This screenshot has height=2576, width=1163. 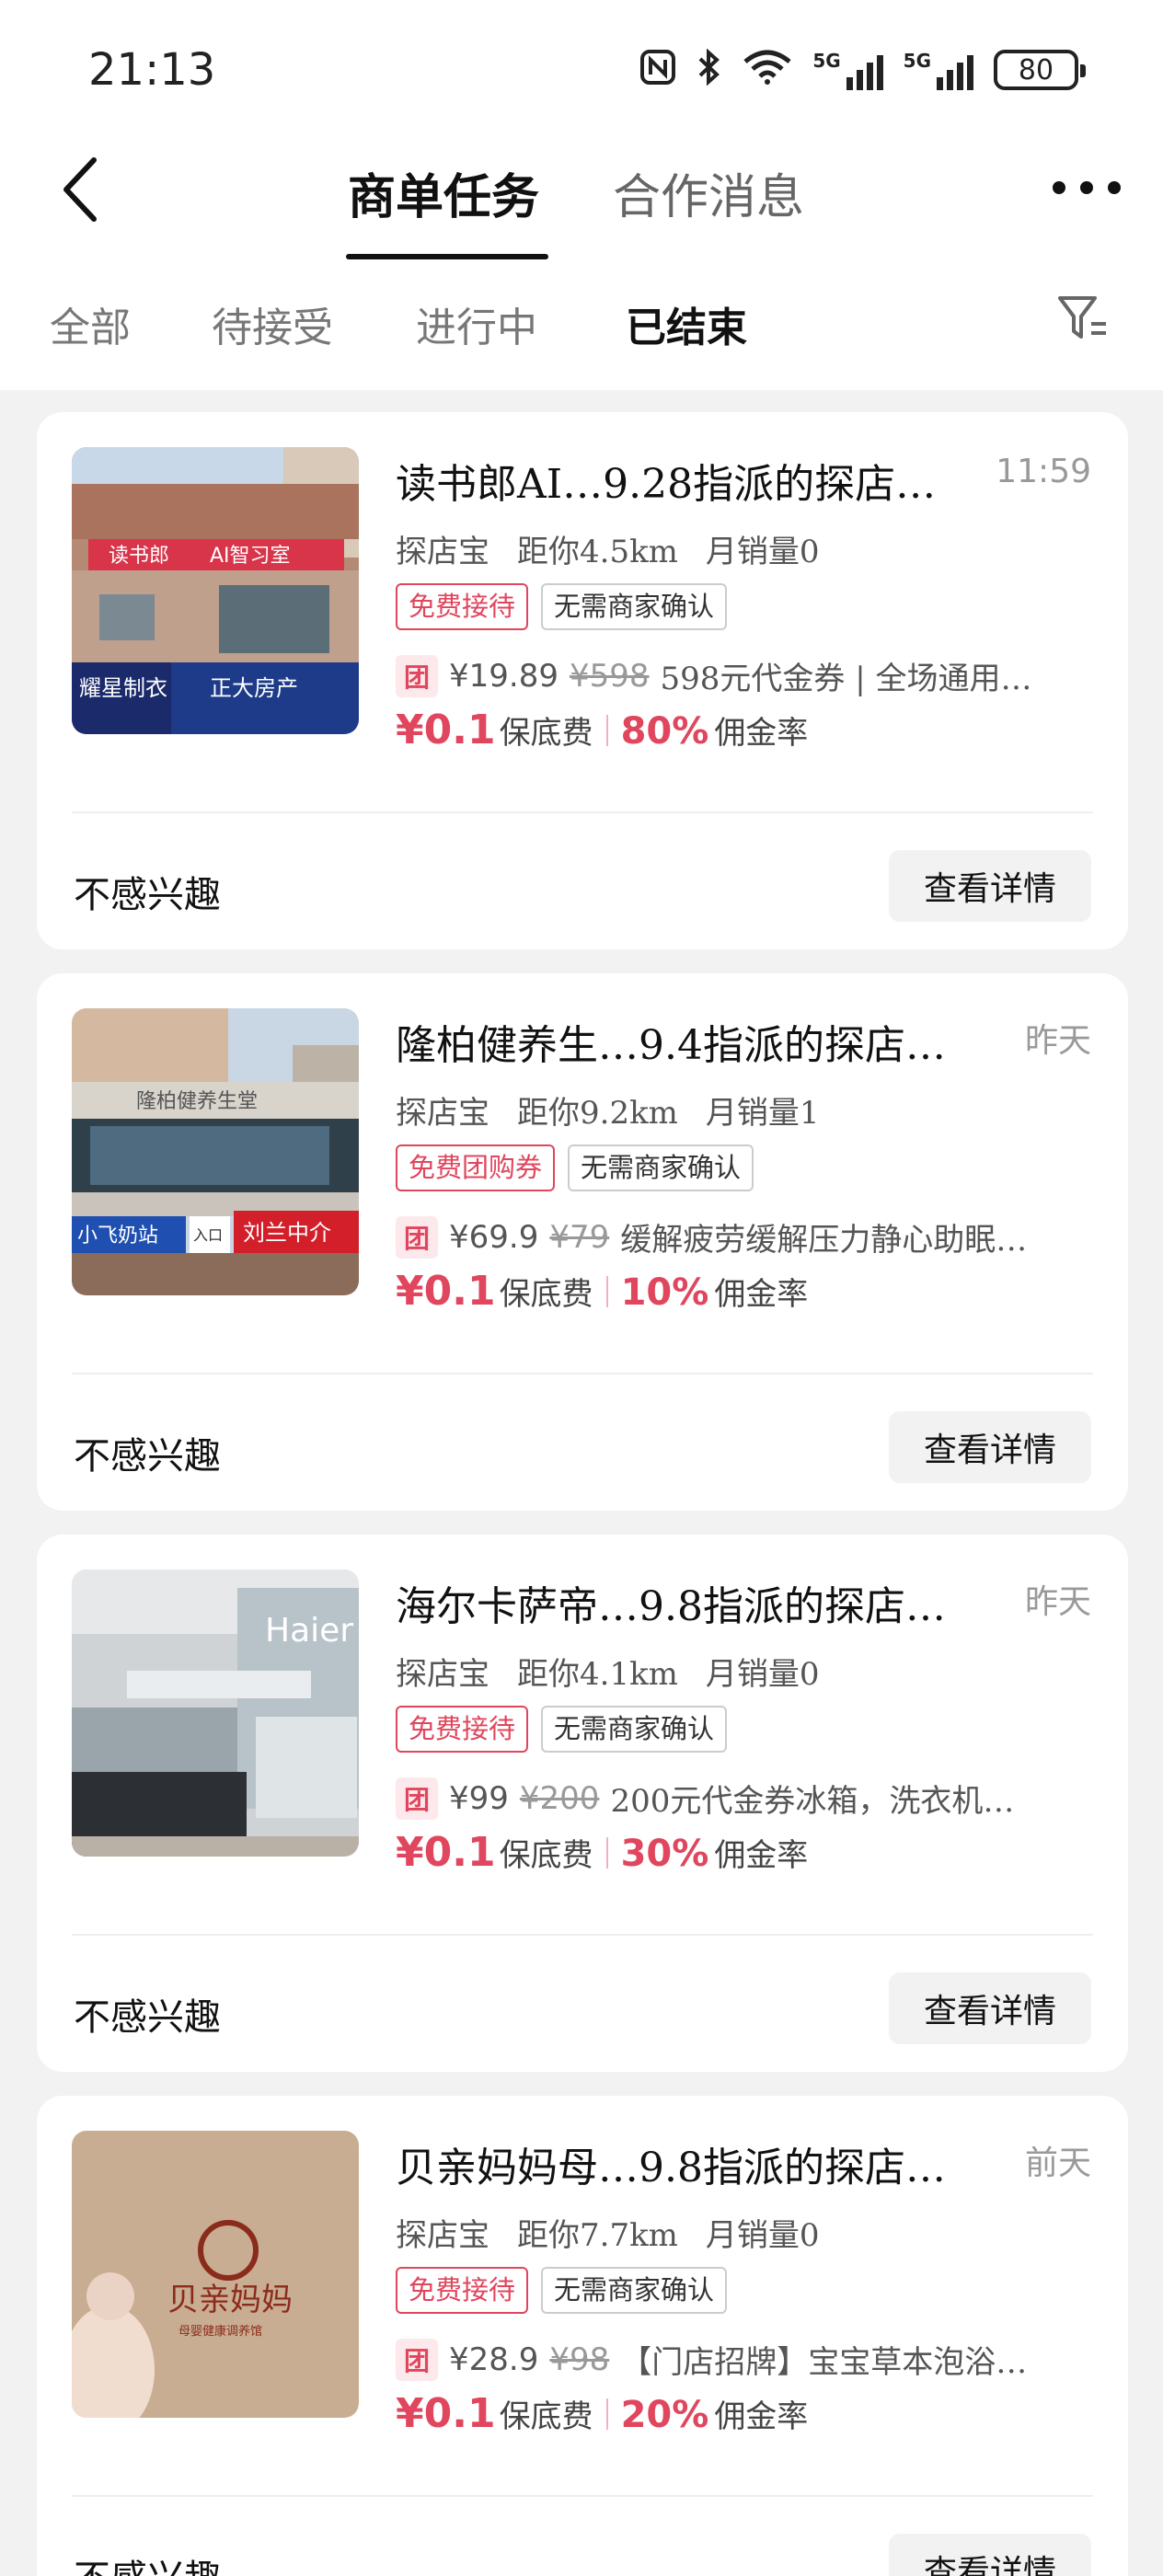 What do you see at coordinates (763, 1113) in the screenshot?
I see `task-monthly-sales: 月销量1` at bounding box center [763, 1113].